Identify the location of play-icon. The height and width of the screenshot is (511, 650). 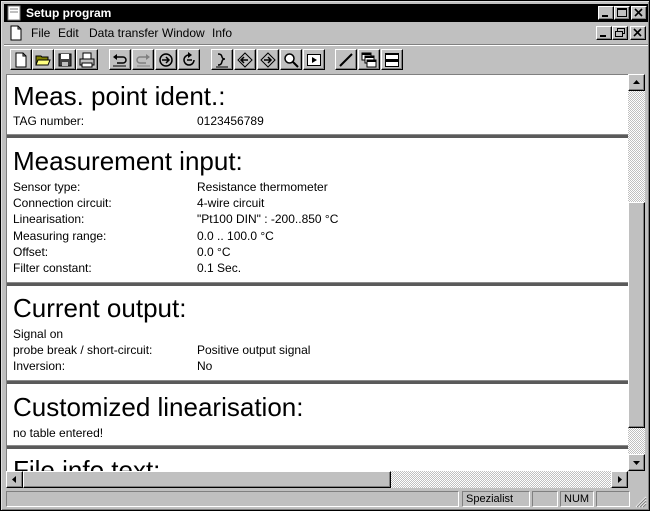
(314, 60).